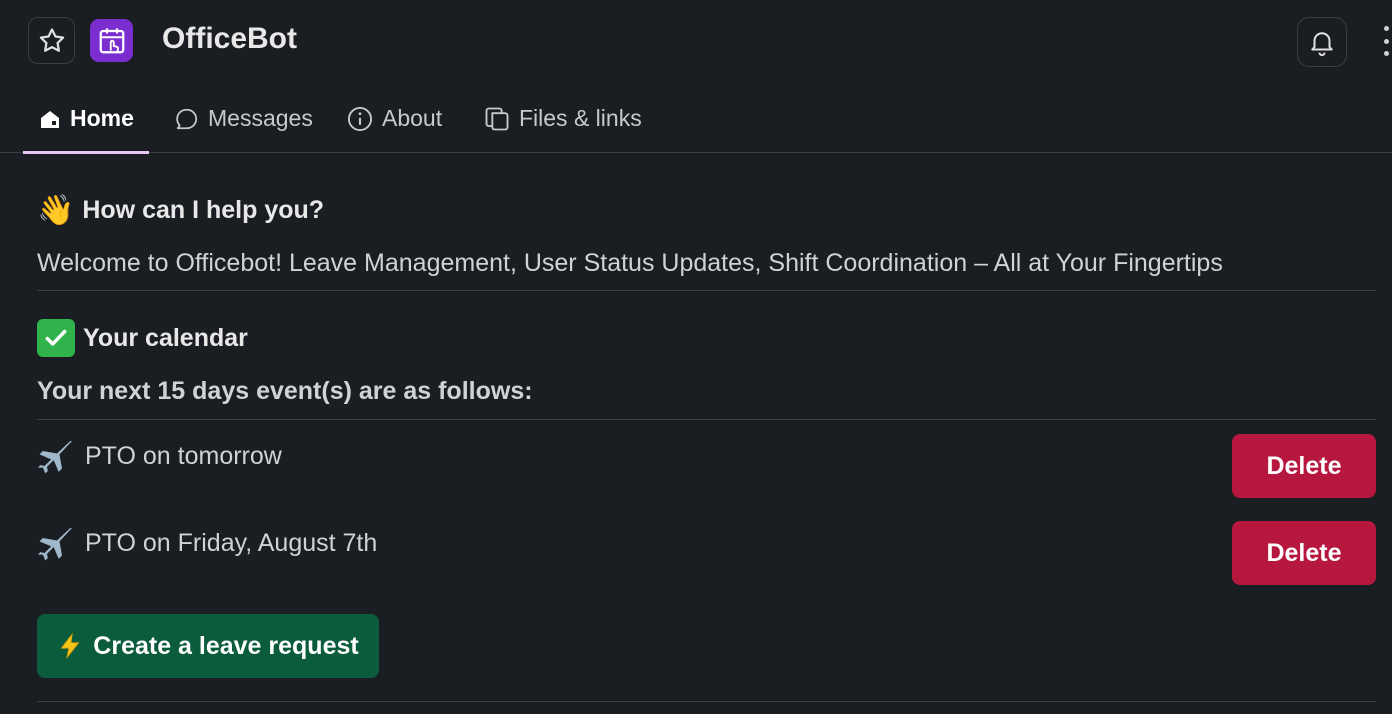  I want to click on more-vertical-icon, so click(1386, 28).